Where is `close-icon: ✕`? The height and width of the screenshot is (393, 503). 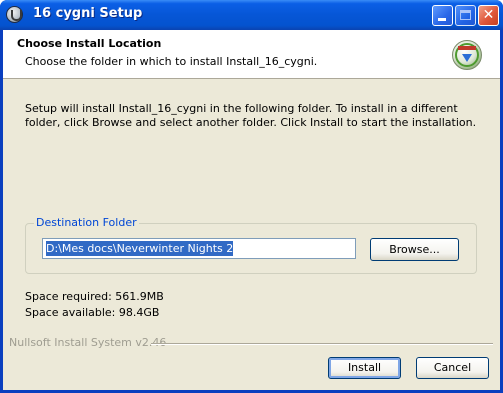
close-icon: ✕ is located at coordinates (488, 15).